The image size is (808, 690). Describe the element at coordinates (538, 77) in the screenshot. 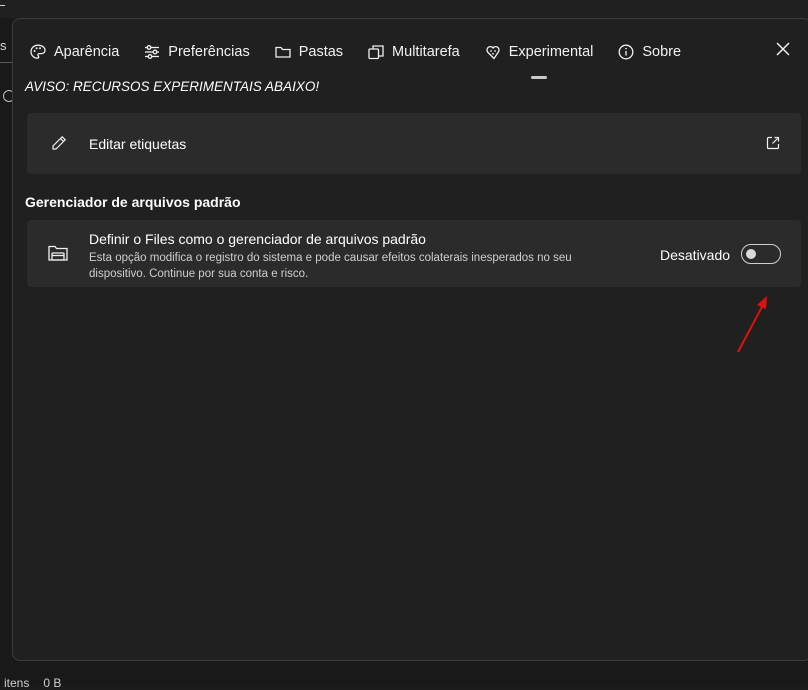

I see `selected-tab-indicator` at that location.